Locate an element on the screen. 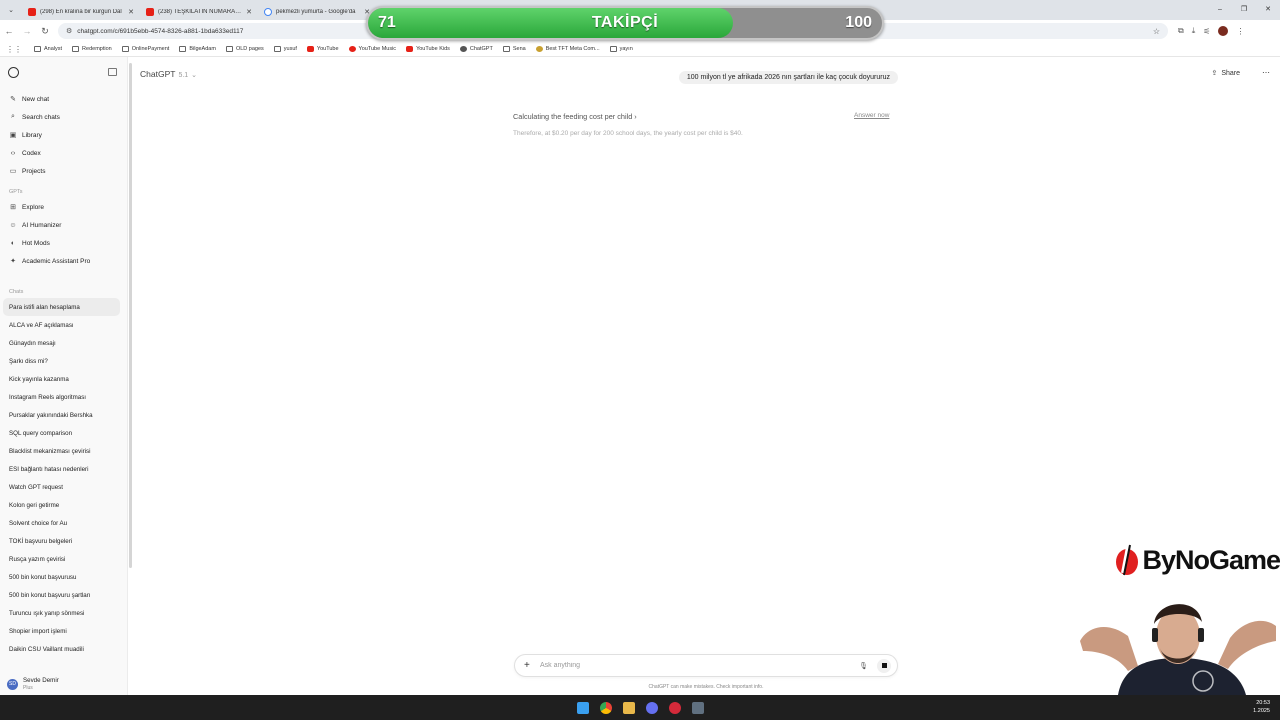 This screenshot has height=720, width=1280. folder-icon is located at coordinates (125, 49).